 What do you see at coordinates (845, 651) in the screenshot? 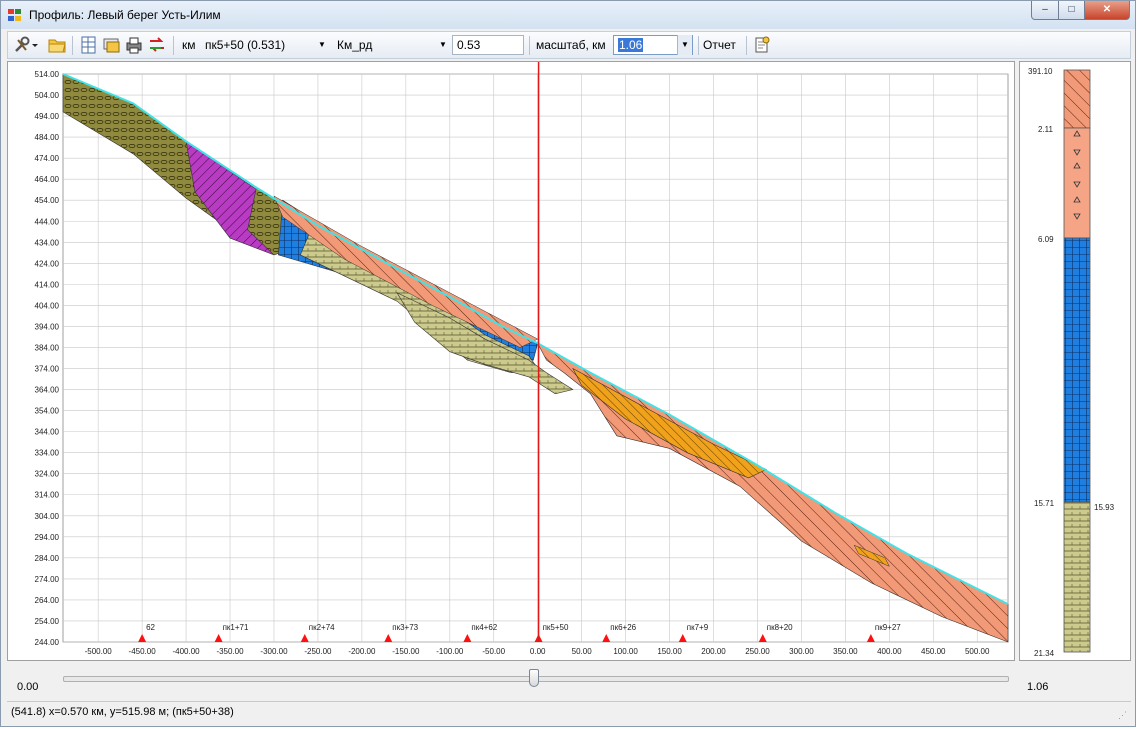
I see `x-tick-label: 350.00` at bounding box center [845, 651].